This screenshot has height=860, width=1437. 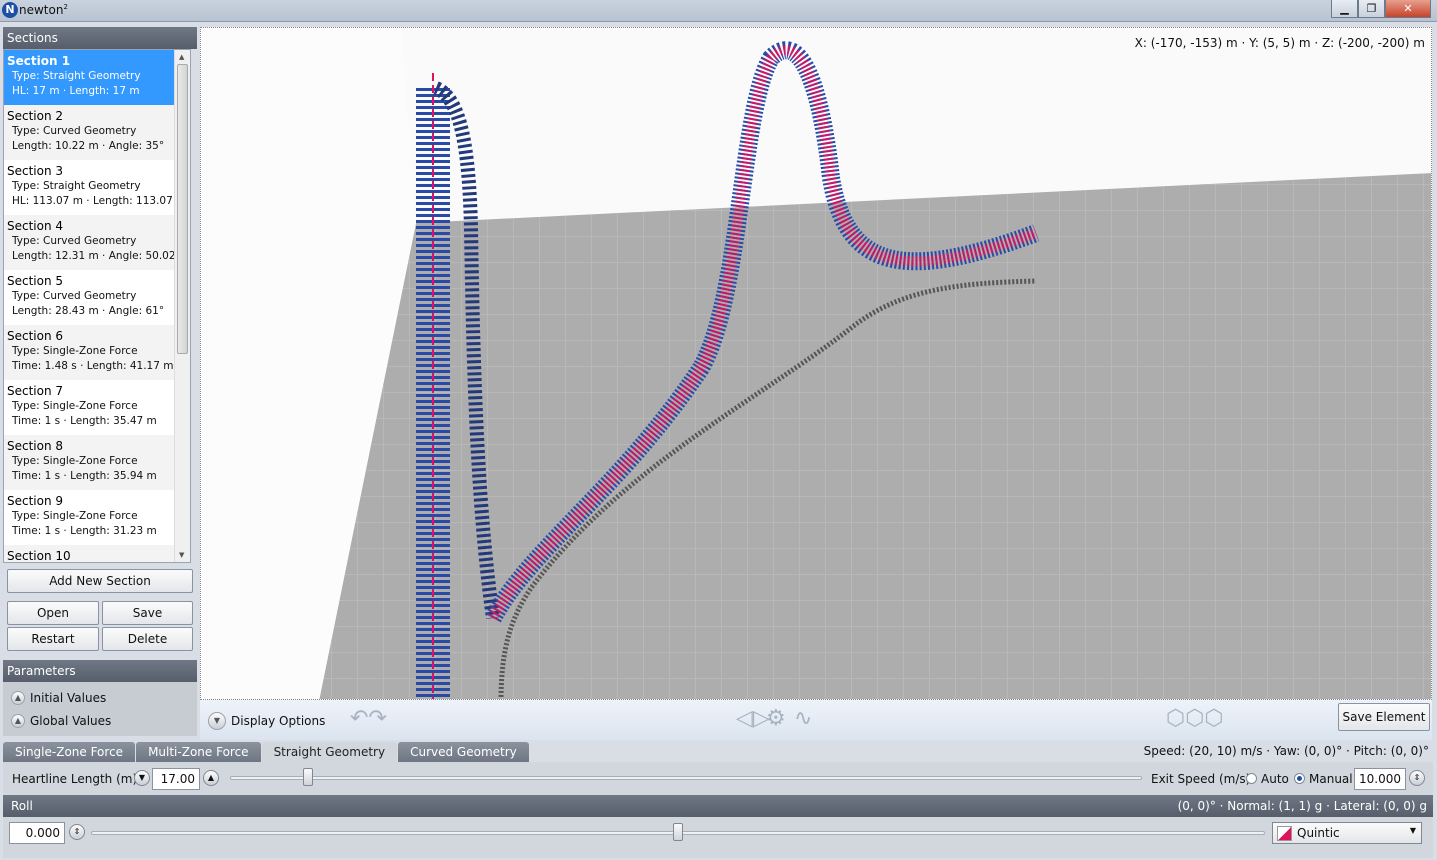 What do you see at coordinates (1203, 779) in the screenshot?
I see `exit-speed-label: Exit Speed (m/s):` at bounding box center [1203, 779].